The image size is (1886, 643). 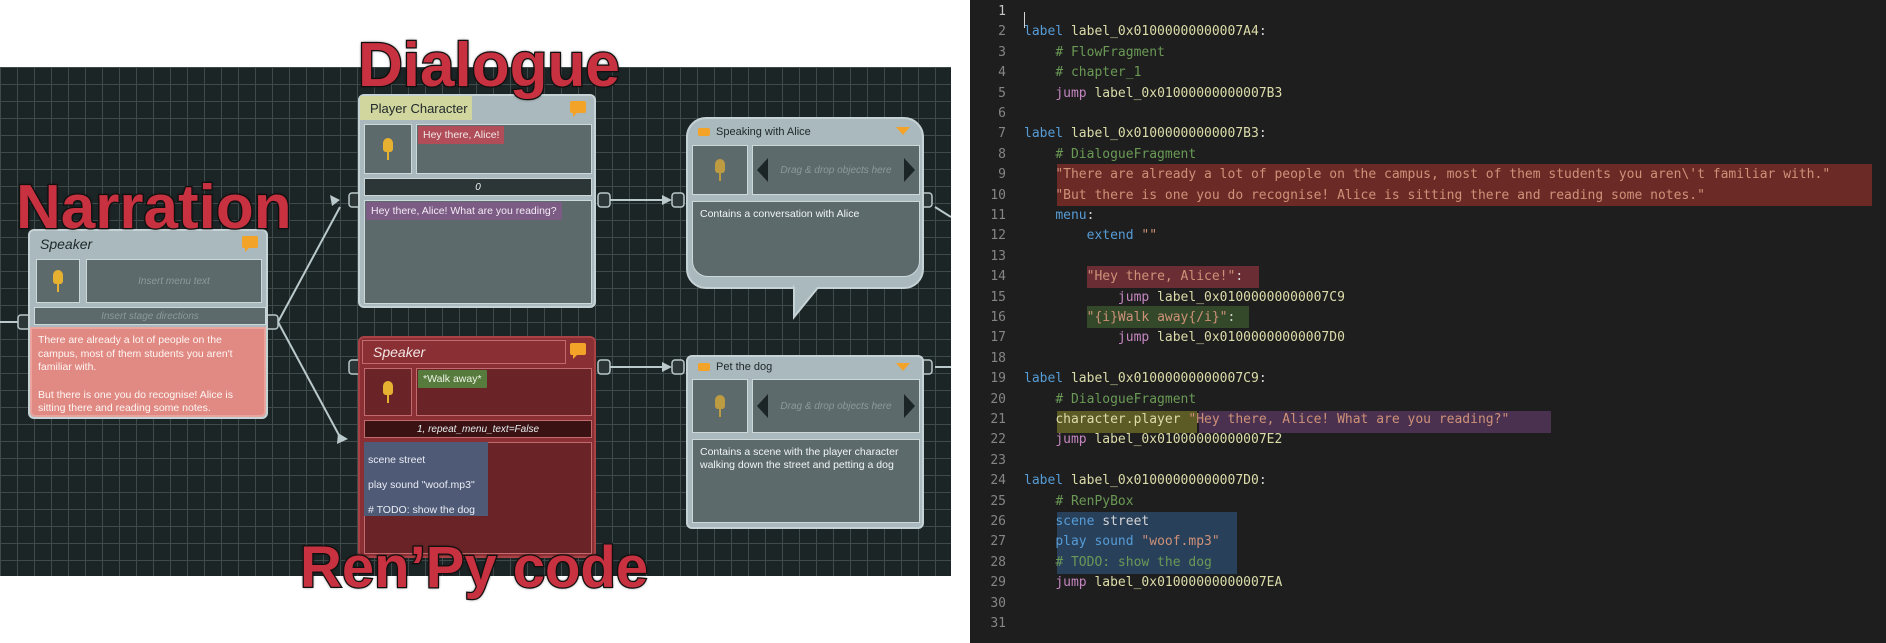 I want to click on node-title: Speaking with Alice, so click(x=763, y=132).